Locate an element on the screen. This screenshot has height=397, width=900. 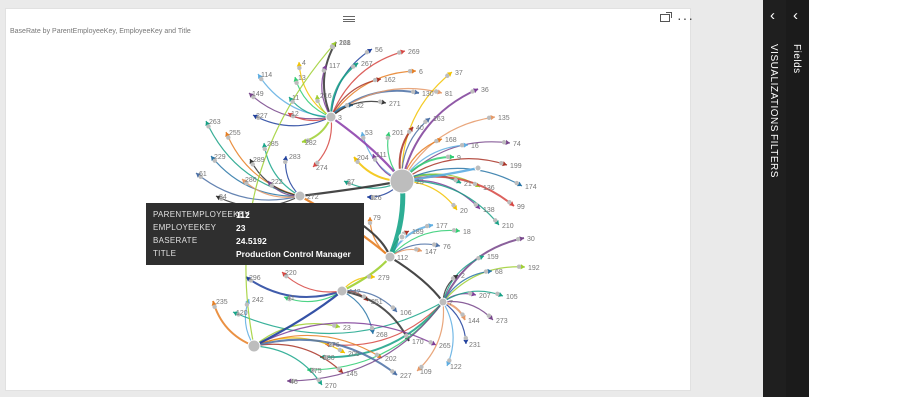
leaf-node-label: 20 is located at coordinates (464, 211).